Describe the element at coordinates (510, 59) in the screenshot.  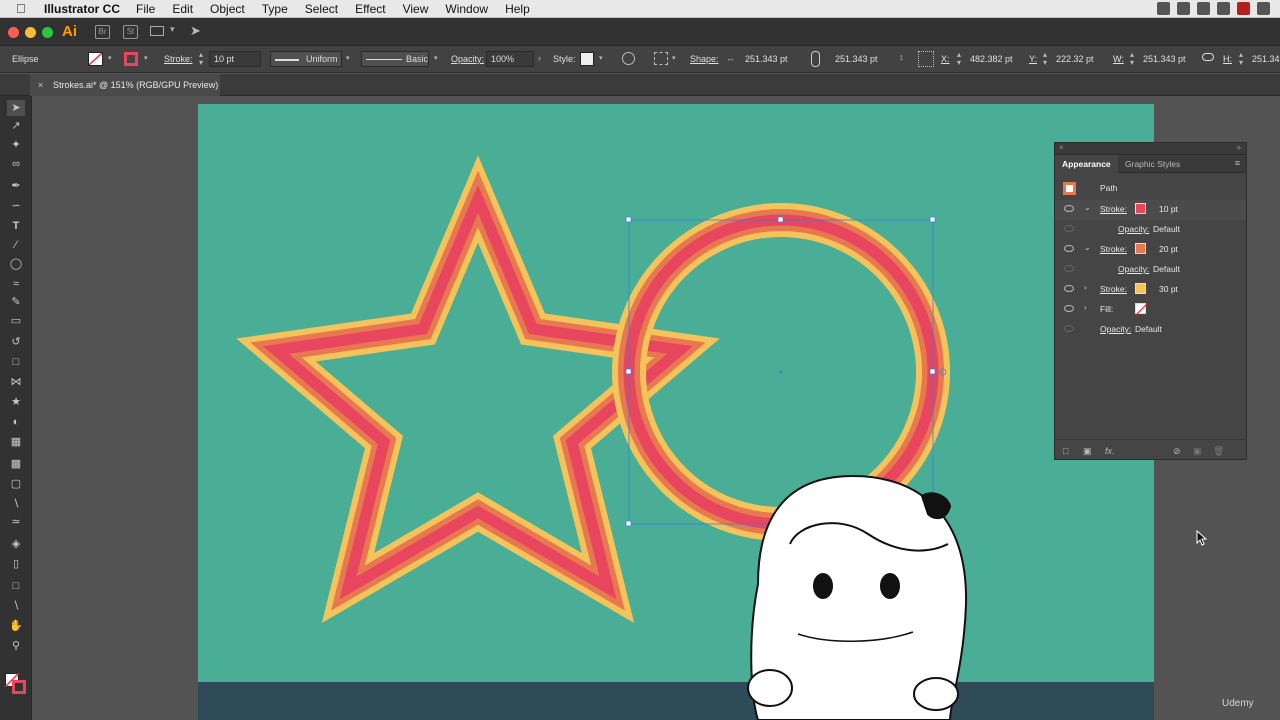
I see `opacity-field: 100%` at that location.